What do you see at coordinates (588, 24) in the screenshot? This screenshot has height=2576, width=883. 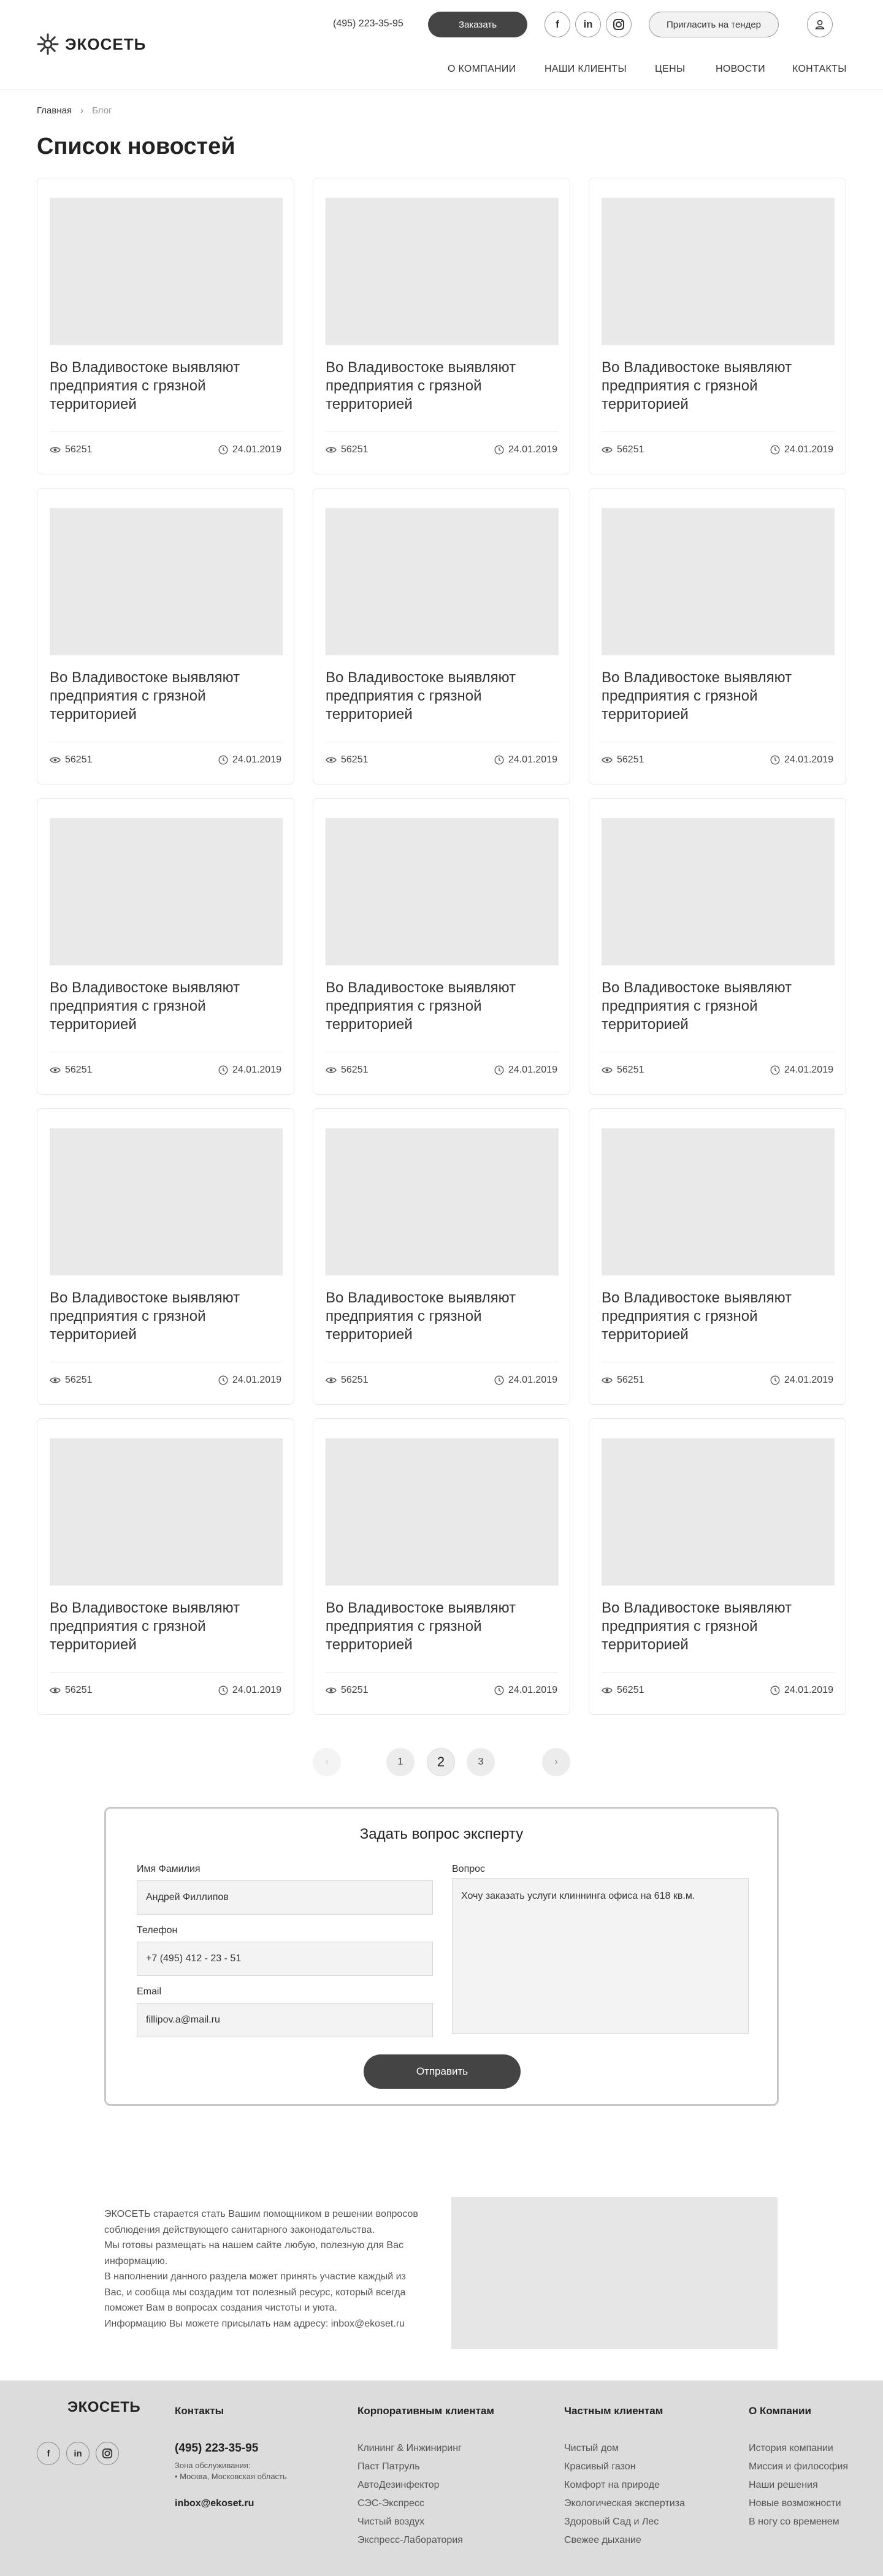 I see `linkedin-icon: in` at bounding box center [588, 24].